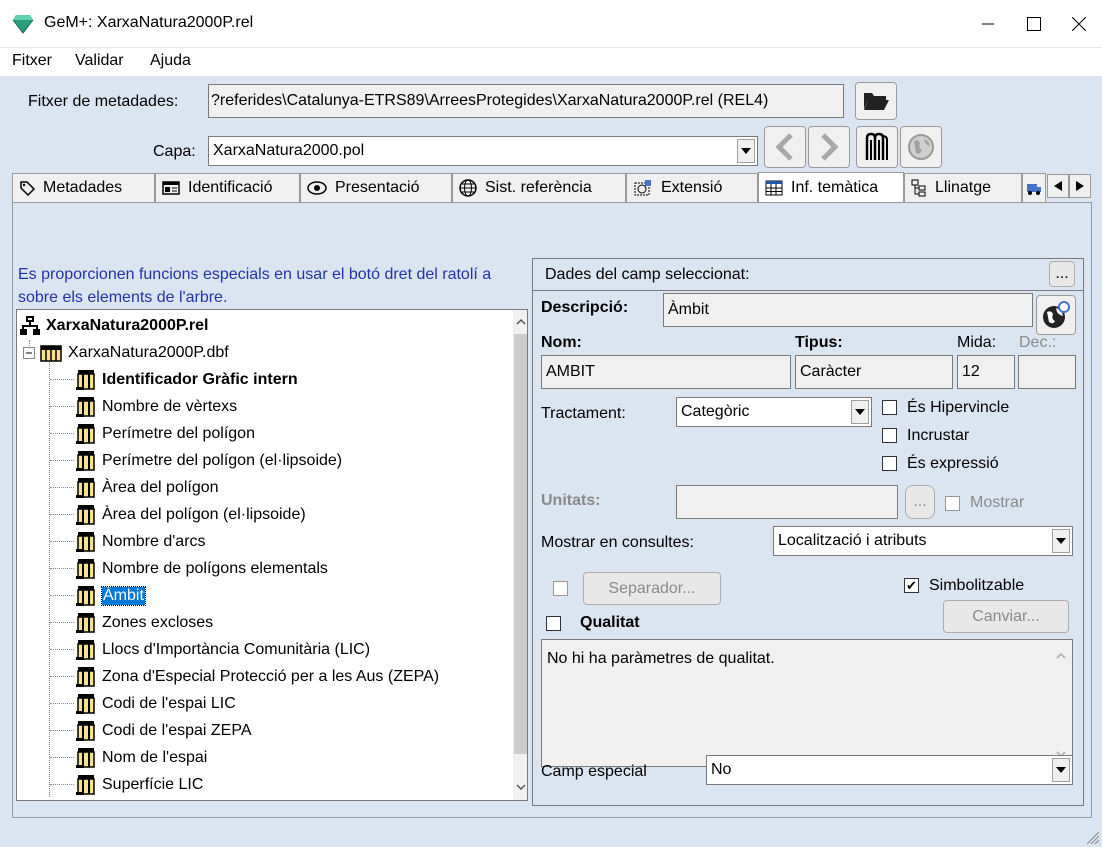 The height and width of the screenshot is (847, 1102). Describe the element at coordinates (1056, 315) in the screenshot. I see `translate-description-button` at that location.